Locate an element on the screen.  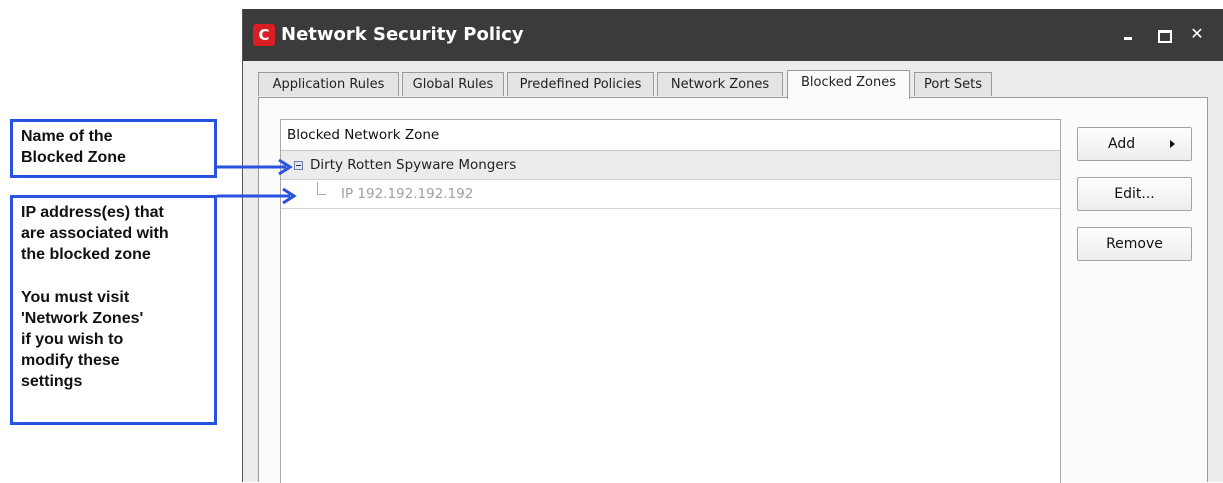
list-item-zone: Dirty Rotten Spyware Mongers is located at coordinates (670, 165).